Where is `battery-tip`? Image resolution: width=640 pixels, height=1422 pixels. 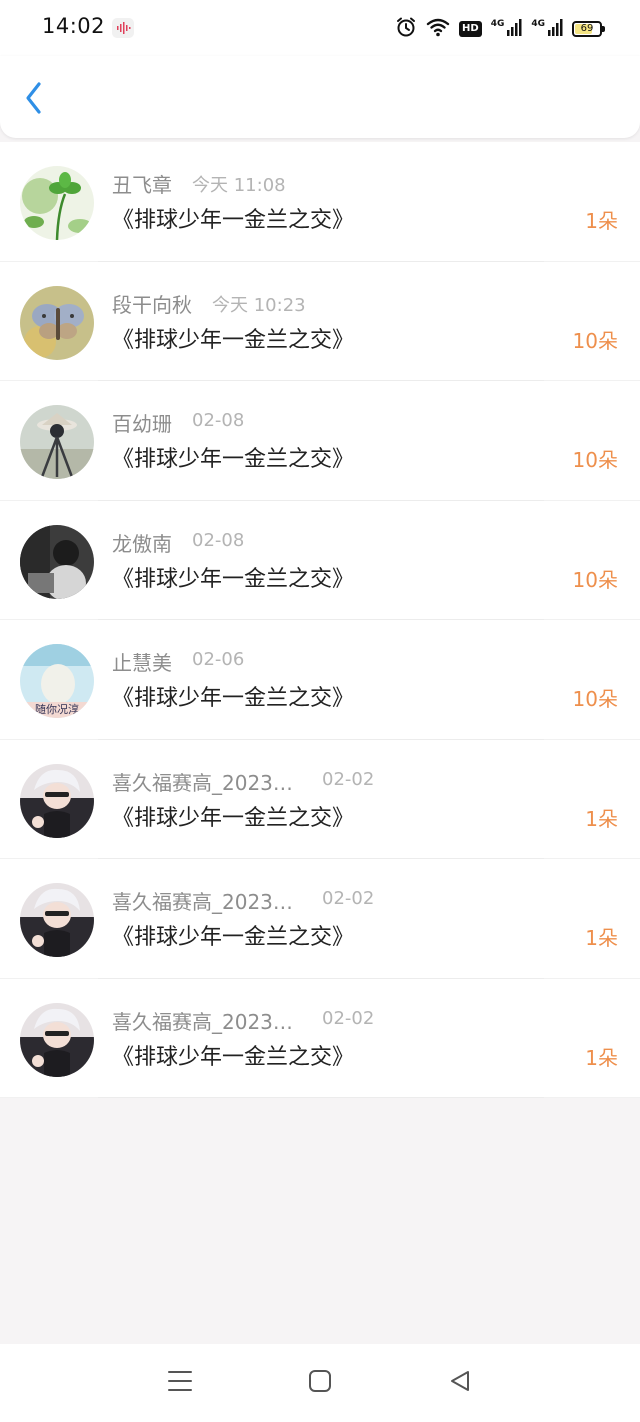 battery-tip is located at coordinates (603, 29).